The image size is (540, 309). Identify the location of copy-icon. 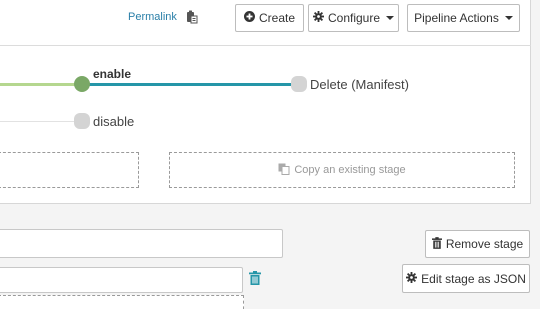
(284, 170).